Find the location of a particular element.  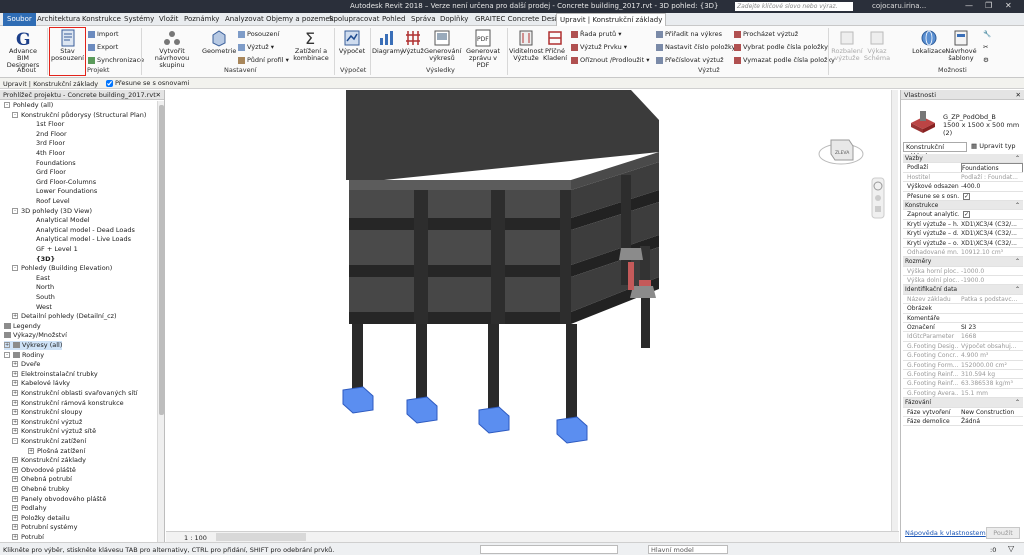

search-input: Zadejte klíčové slovo nebo výraz. is located at coordinates (794, 6).